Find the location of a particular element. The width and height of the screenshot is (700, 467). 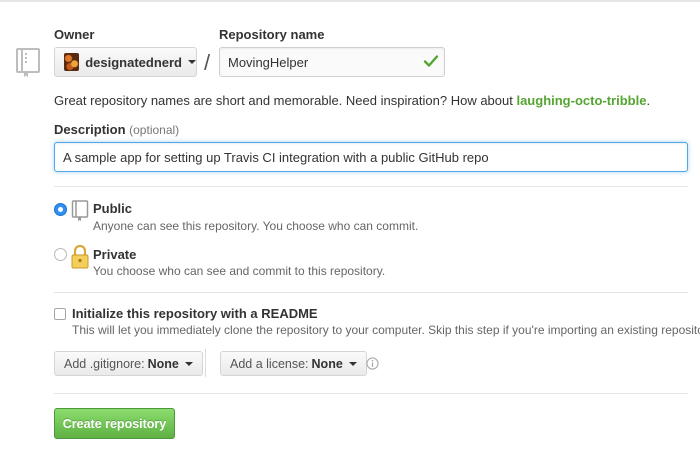

license-select-button: Add a license: None is located at coordinates (293, 363).